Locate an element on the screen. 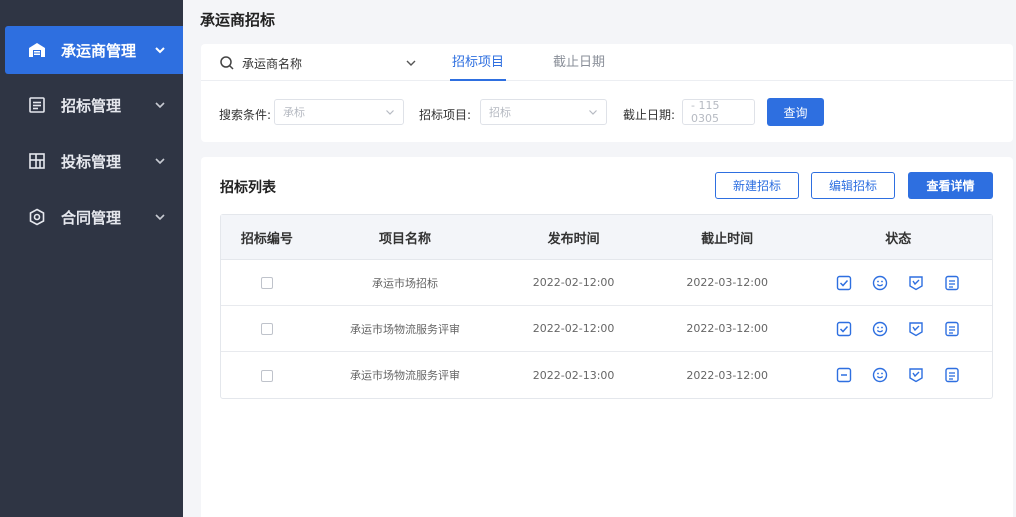 This screenshot has height=517, width=1016. deadline-value: - 115 0305 is located at coordinates (705, 112).